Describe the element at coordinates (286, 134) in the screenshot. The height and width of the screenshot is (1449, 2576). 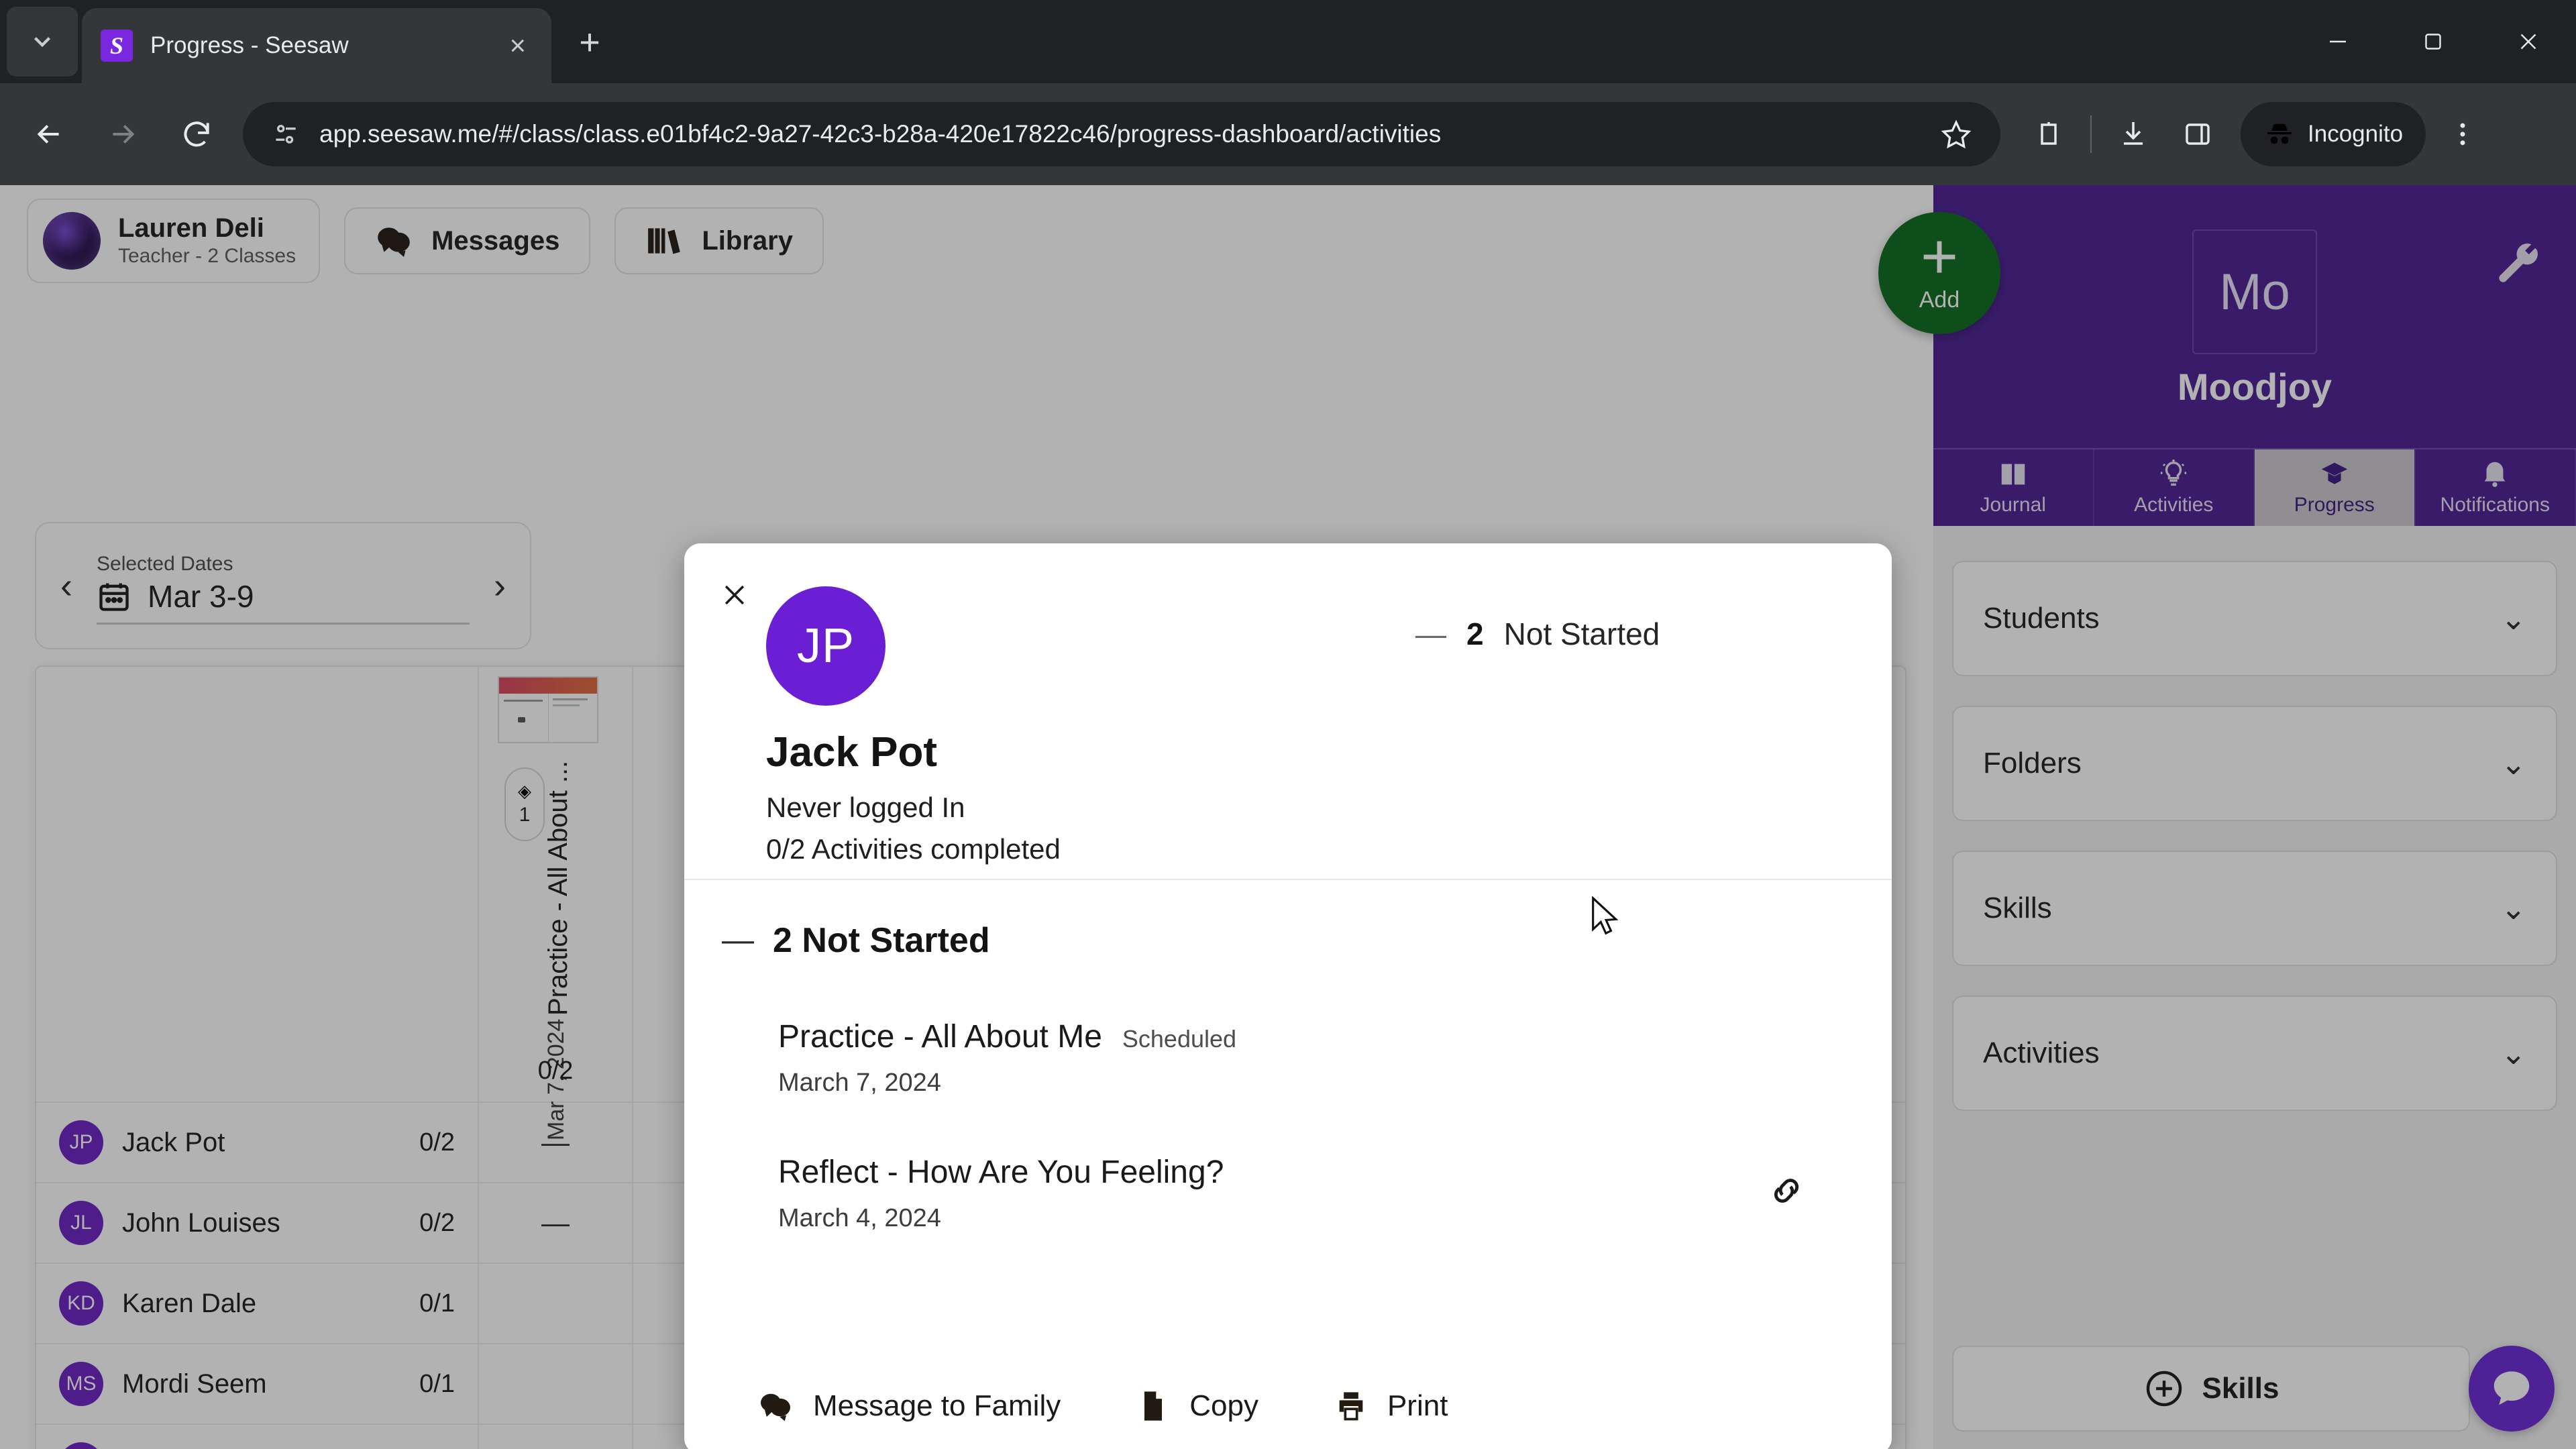
I see `site-settings-icon` at that location.